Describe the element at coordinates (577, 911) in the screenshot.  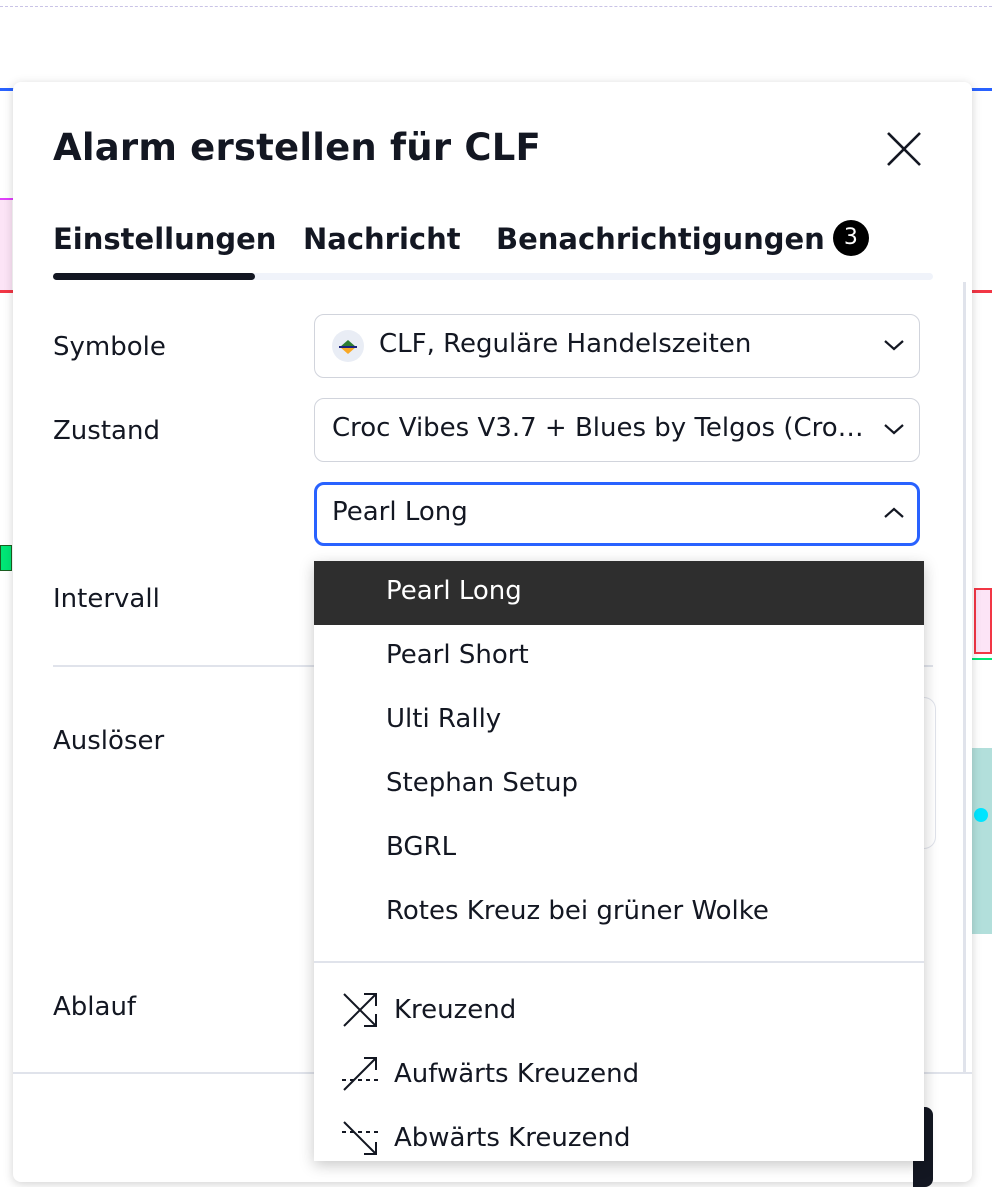
I see `option-label: Rotes Kreuz bei grüner Wolke` at that location.